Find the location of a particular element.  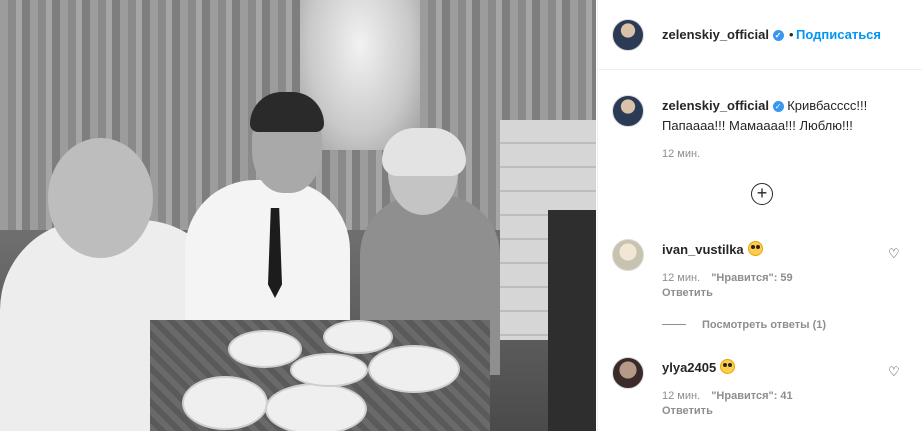

son-figure is located at coordinates (267, 255).